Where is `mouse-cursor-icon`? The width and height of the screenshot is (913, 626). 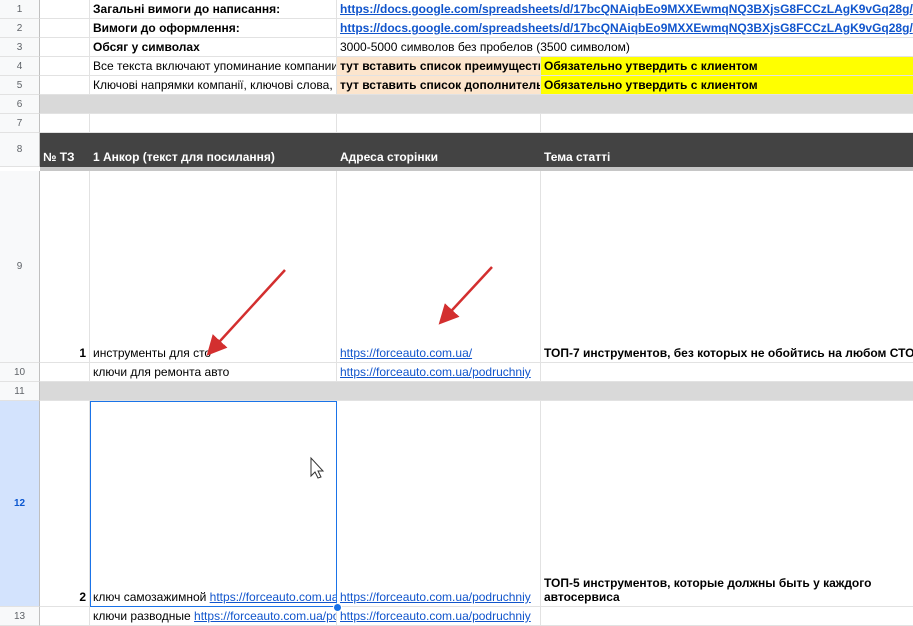
mouse-cursor-icon is located at coordinates (317, 467).